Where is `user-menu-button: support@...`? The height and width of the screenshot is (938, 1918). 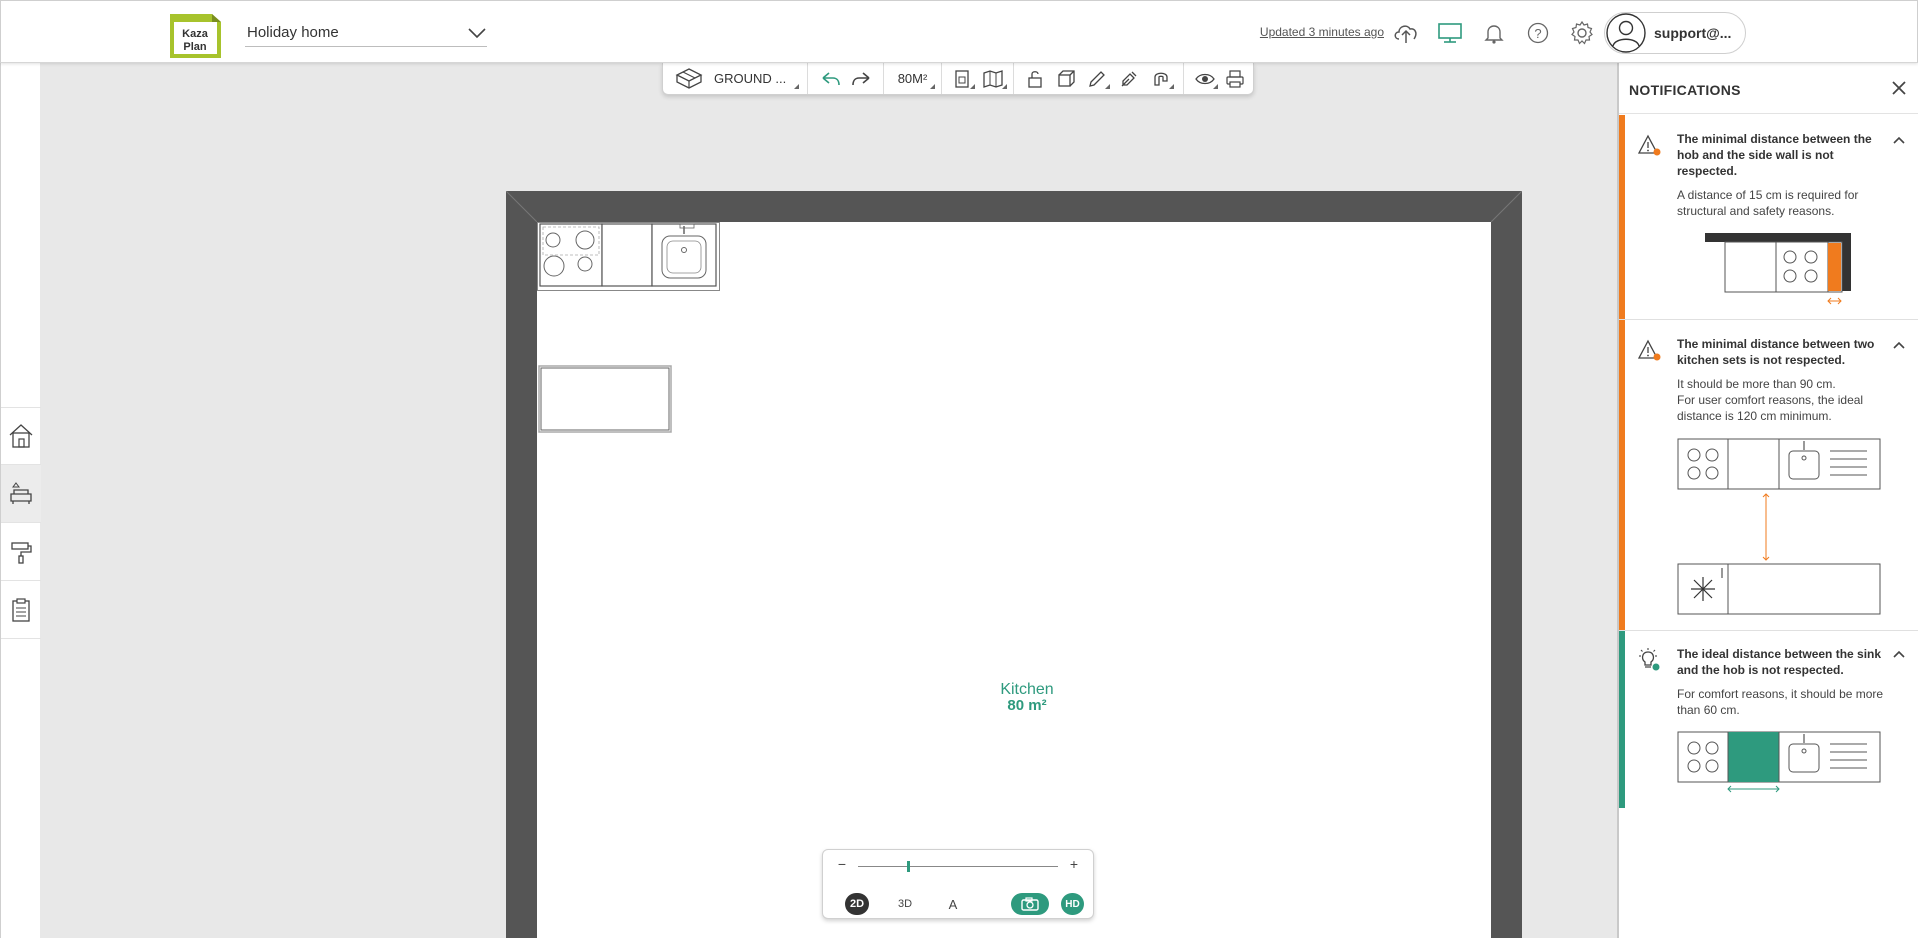 user-menu-button: support@... is located at coordinates (1675, 33).